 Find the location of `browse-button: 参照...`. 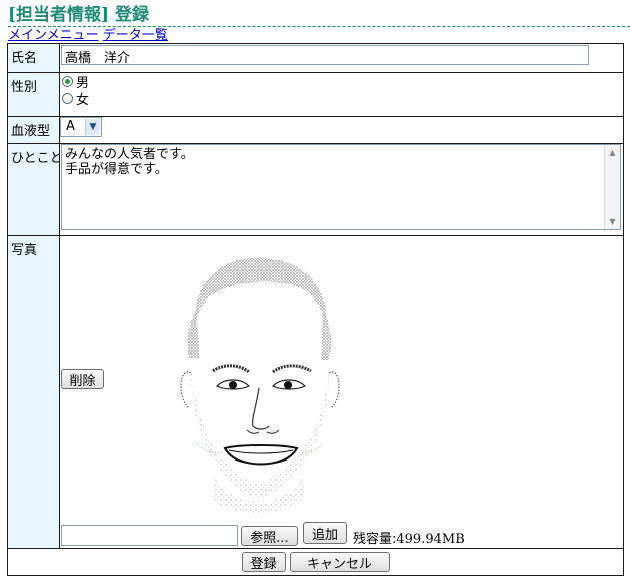

browse-button: 参照... is located at coordinates (269, 536).